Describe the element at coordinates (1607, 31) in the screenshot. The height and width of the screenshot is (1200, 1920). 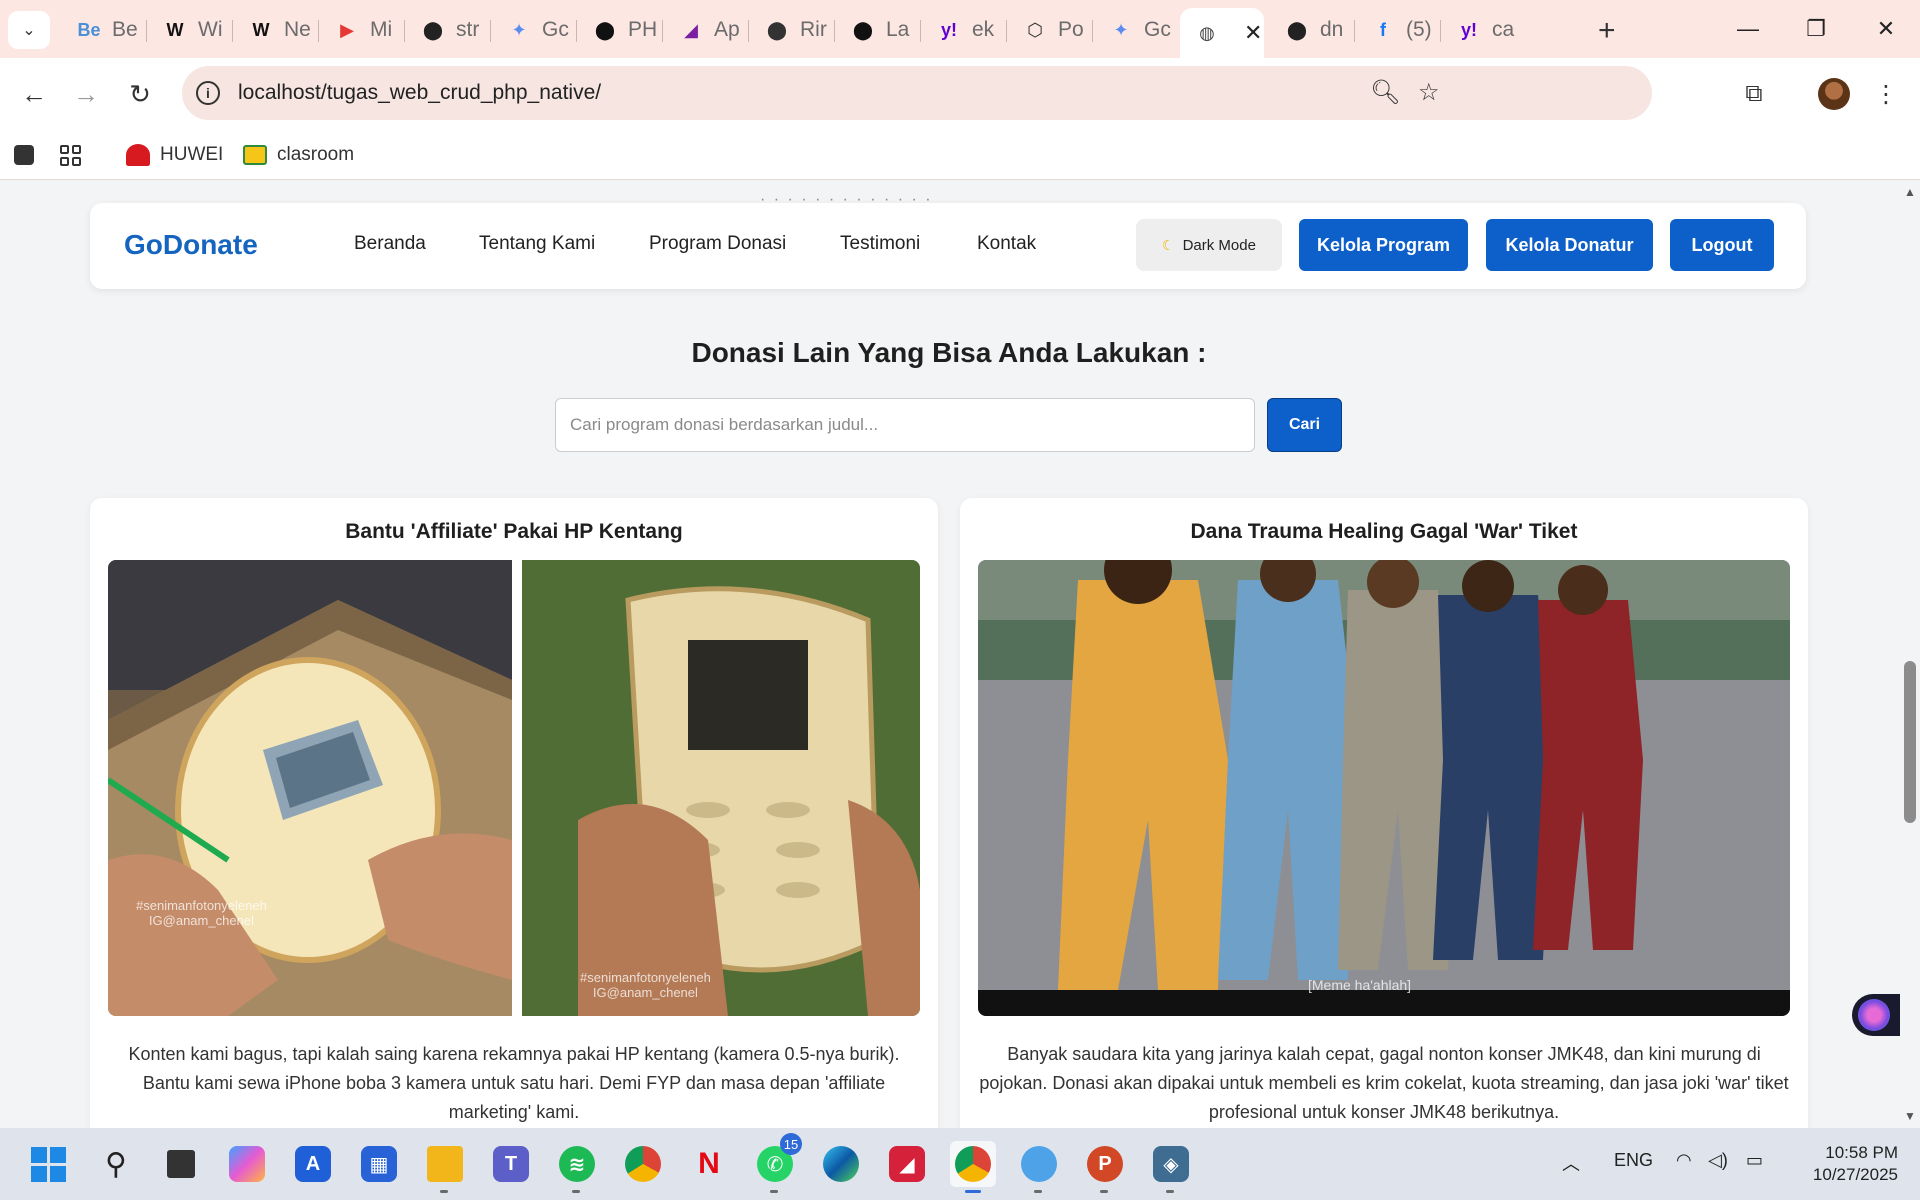
I see `new-tab-button: +` at that location.